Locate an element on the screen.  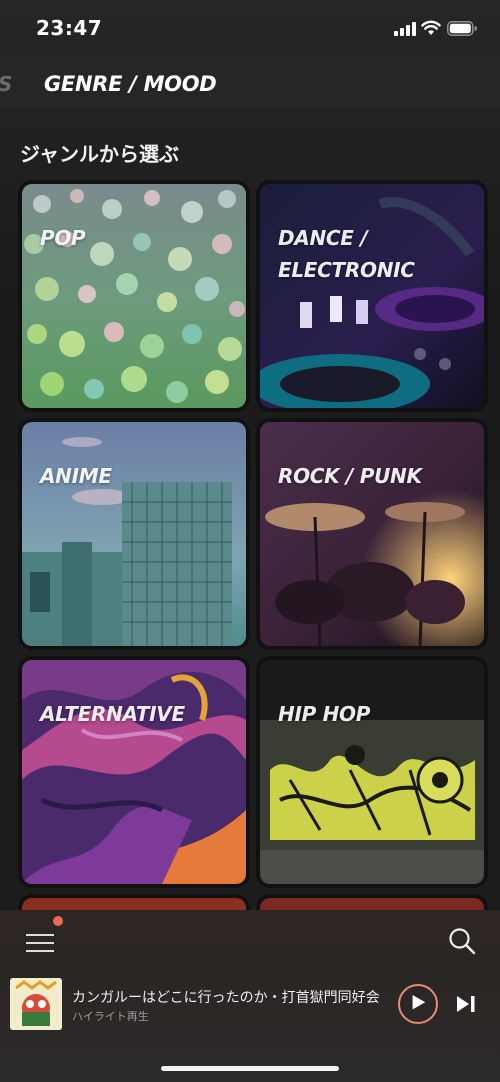
album-art is located at coordinates (36, 1004).